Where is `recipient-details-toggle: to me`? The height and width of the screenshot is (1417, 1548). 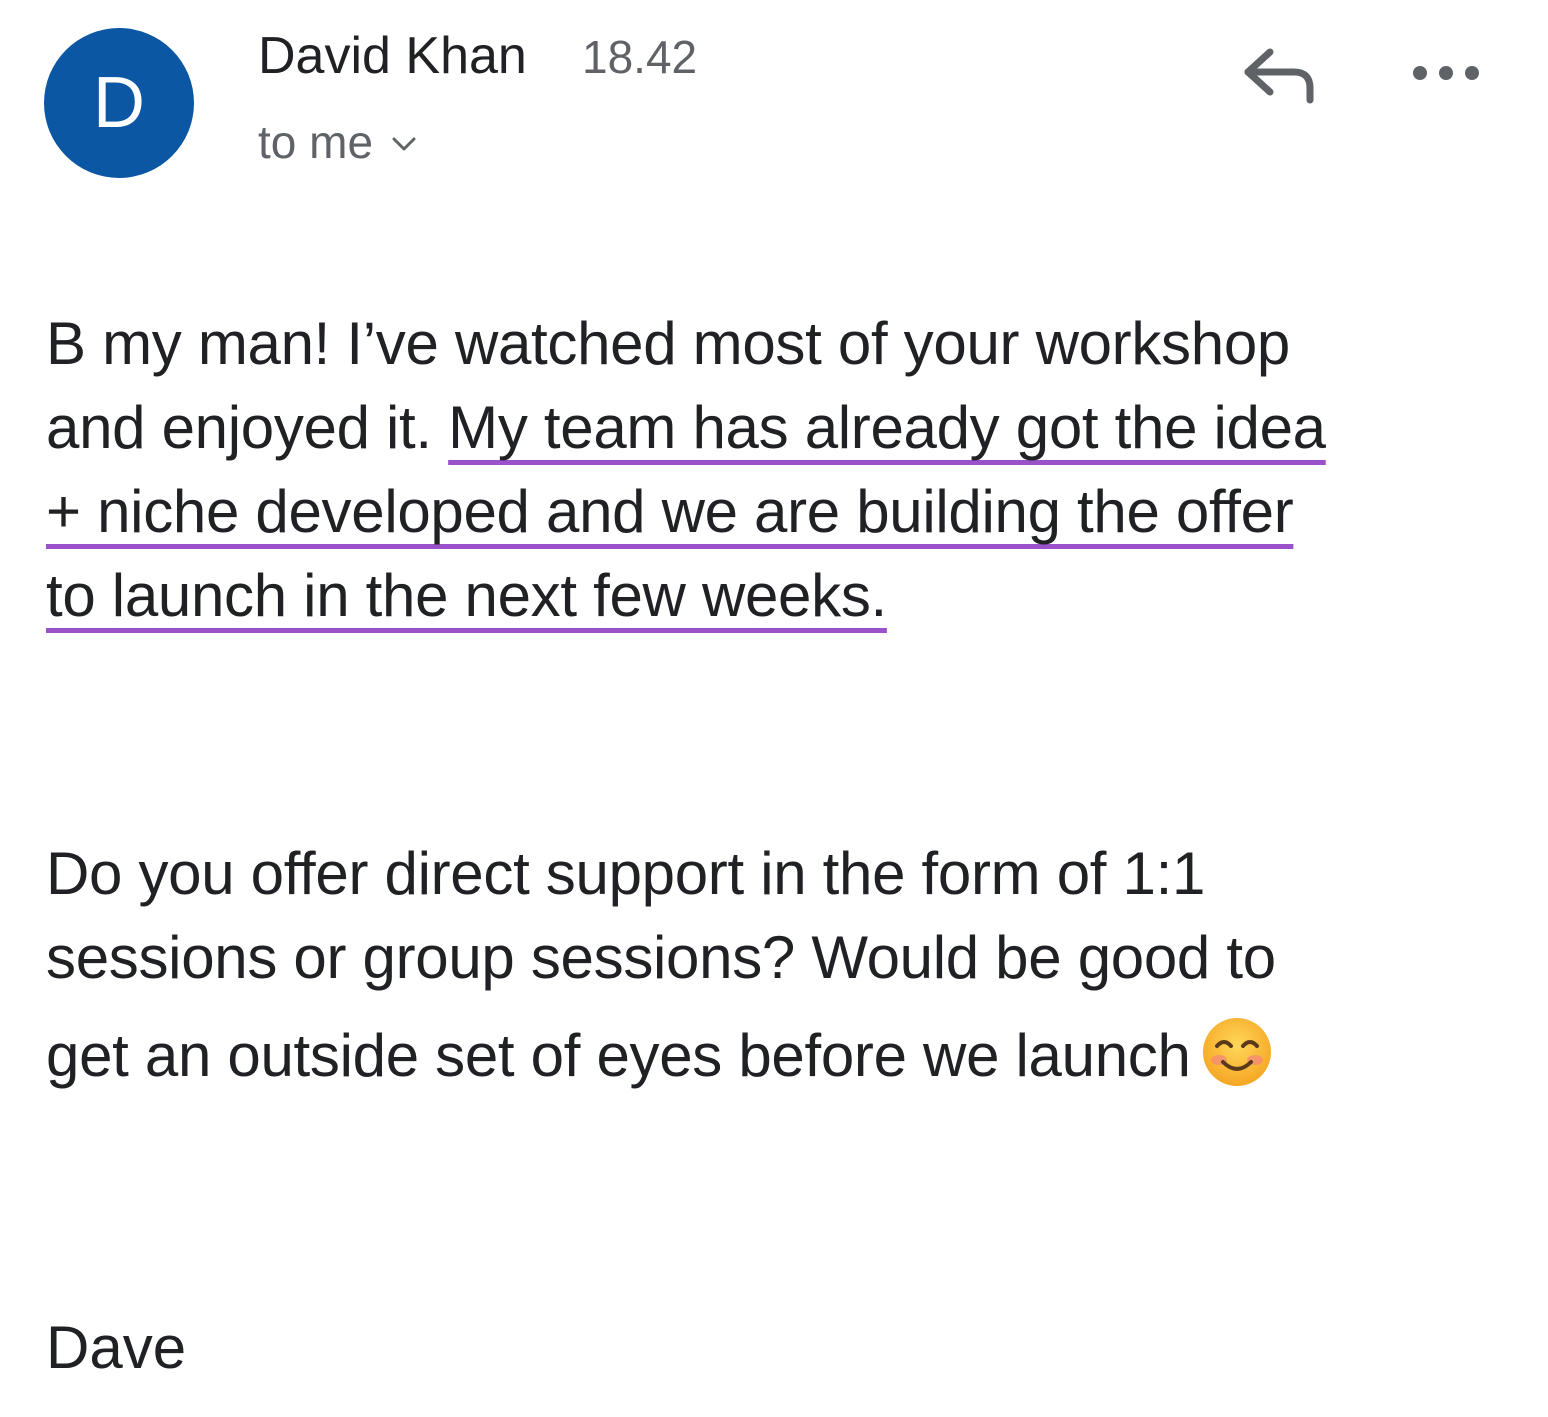 recipient-details-toggle: to me is located at coordinates (337, 142).